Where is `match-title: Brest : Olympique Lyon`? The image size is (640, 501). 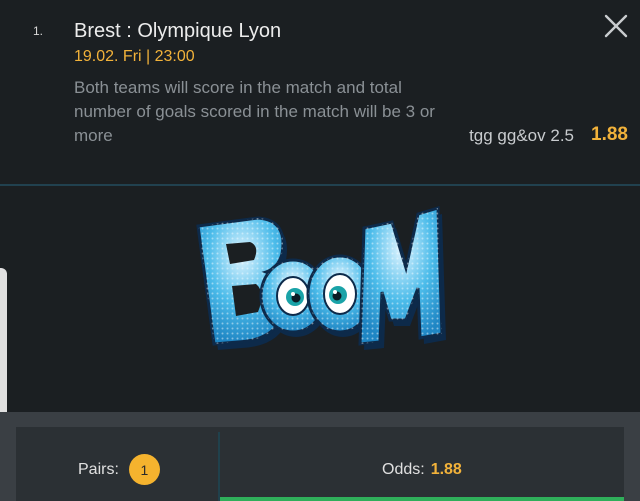
match-title: Brest : Olympique Lyon is located at coordinates (178, 31).